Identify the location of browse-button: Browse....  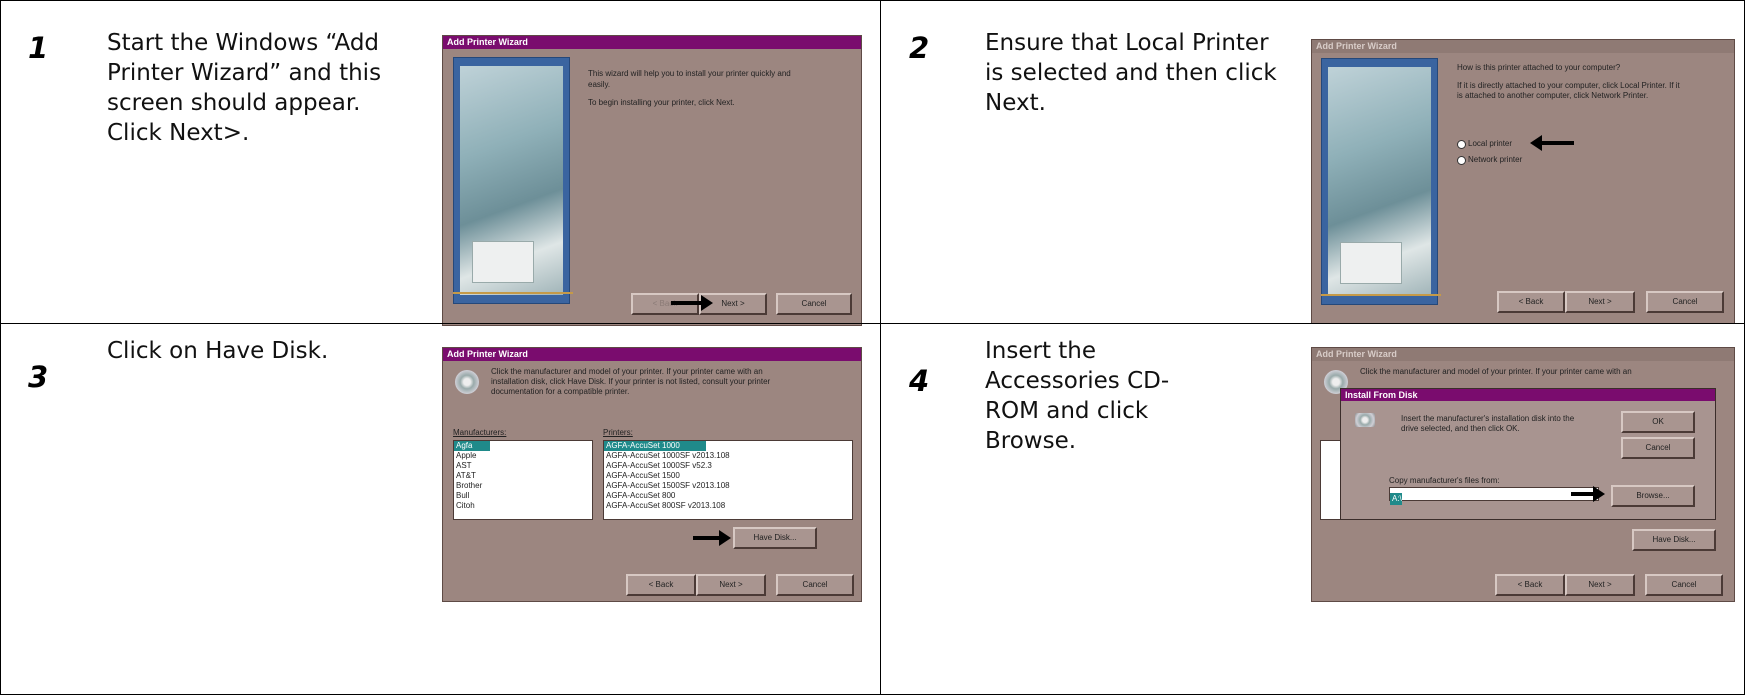
(1653, 496).